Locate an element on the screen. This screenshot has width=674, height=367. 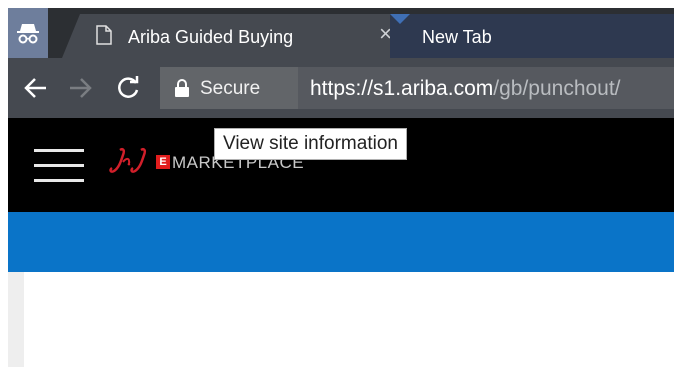
address-bar: Secure https://s1.ariba.com/gb/punchout/ is located at coordinates (417, 88).